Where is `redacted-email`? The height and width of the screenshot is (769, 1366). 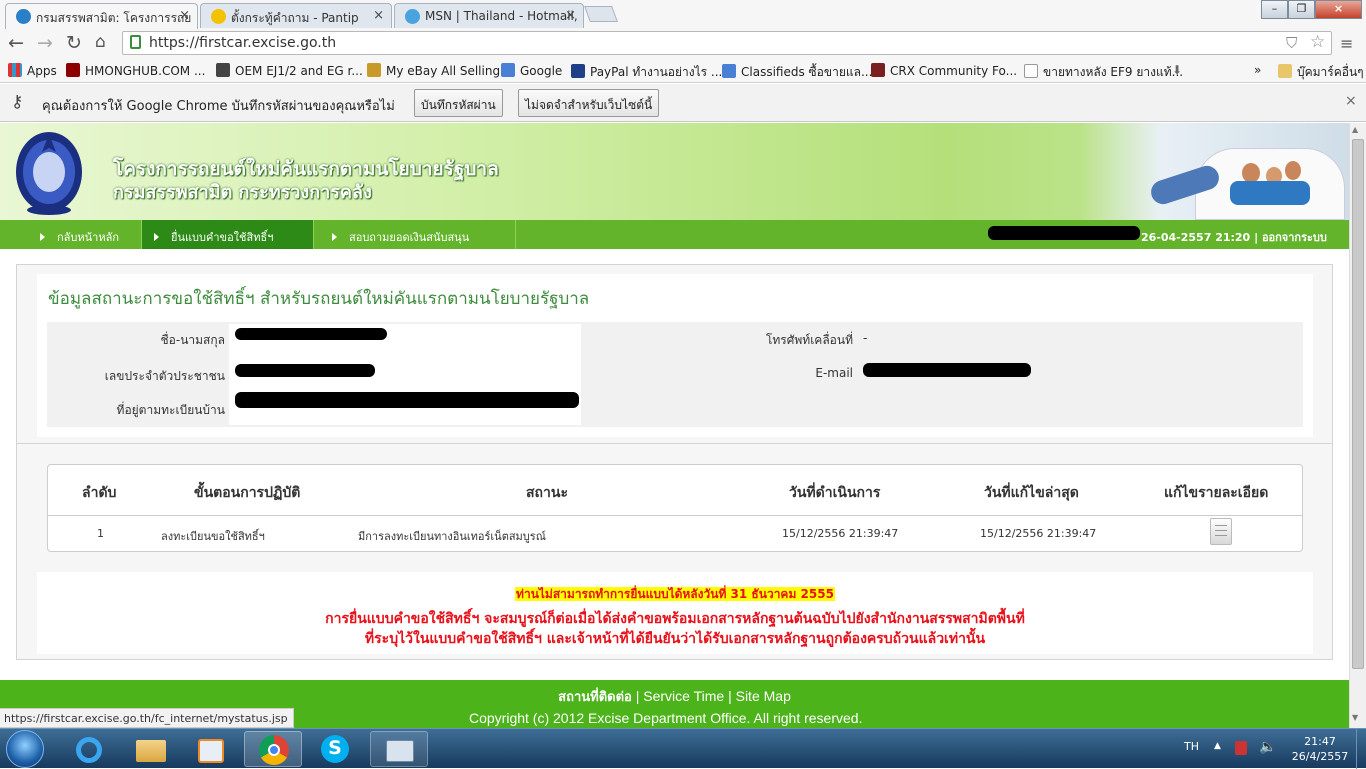
redacted-email is located at coordinates (947, 370).